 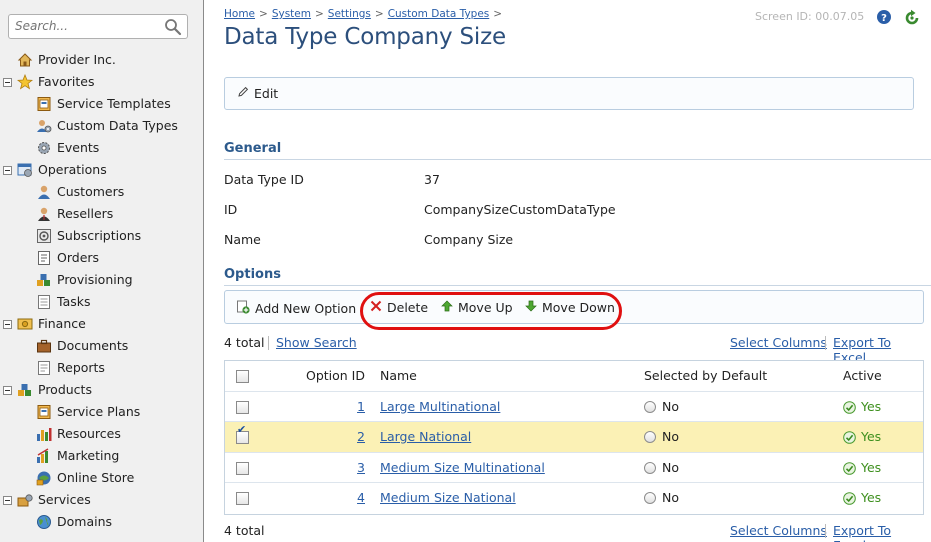 What do you see at coordinates (325, 376) in the screenshot?
I see `column-header-option-id: Option ID` at bounding box center [325, 376].